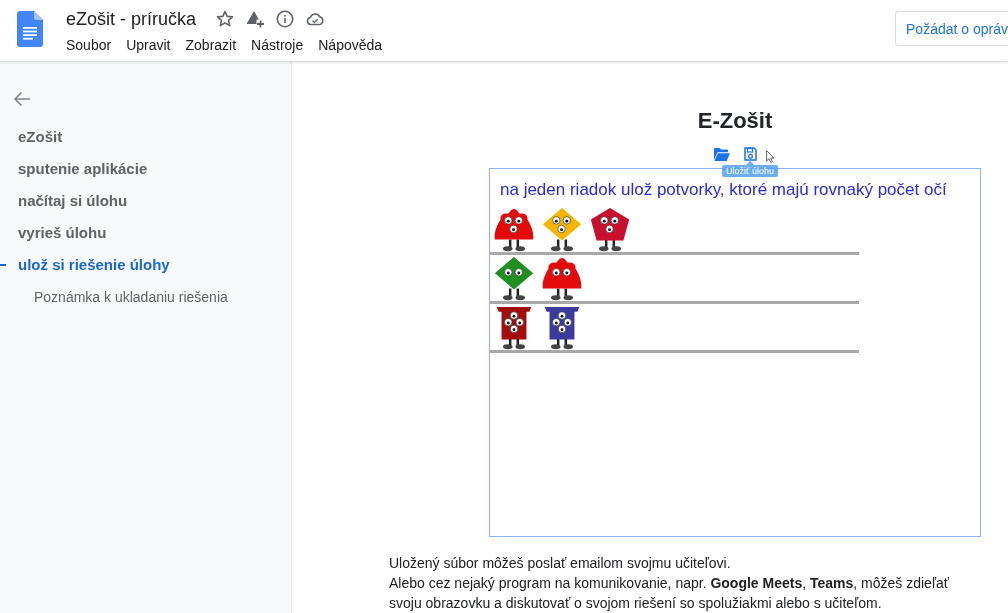 This screenshot has height=613, width=1008. I want to click on back-arrow-icon, so click(22, 99).